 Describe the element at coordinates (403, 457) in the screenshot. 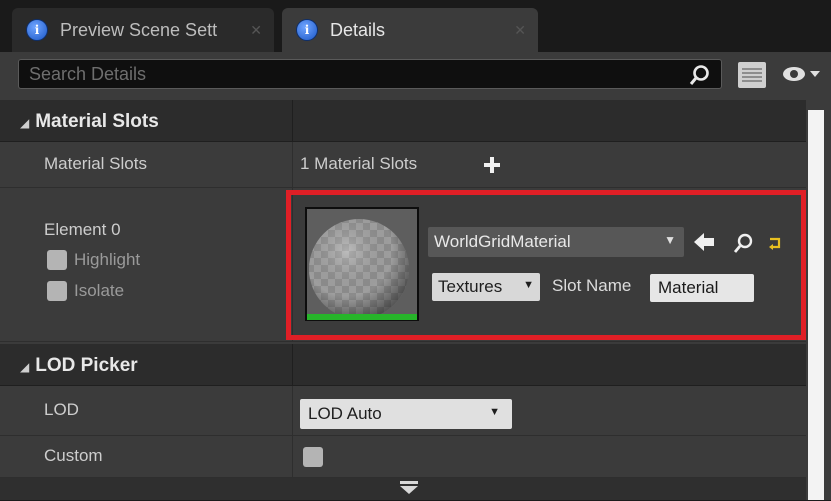

I see `custom-row: Custom` at that location.